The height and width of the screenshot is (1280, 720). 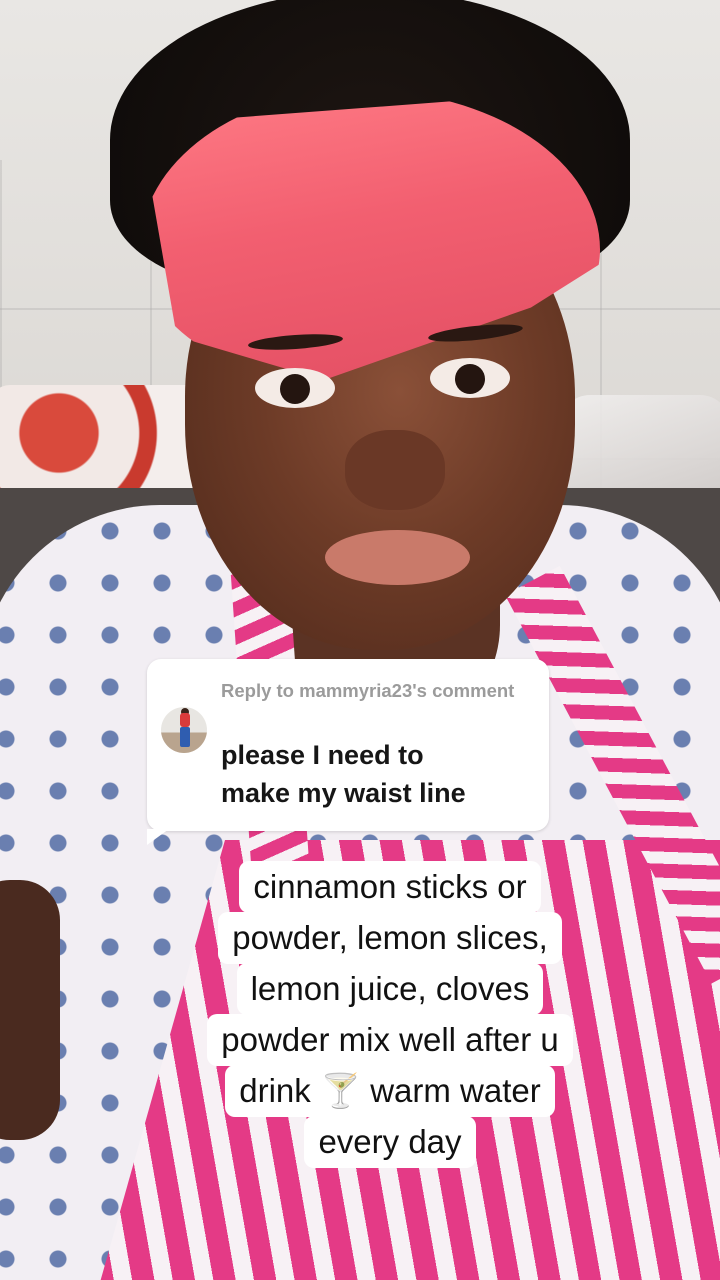 What do you see at coordinates (395, 470) in the screenshot?
I see `person-nose` at bounding box center [395, 470].